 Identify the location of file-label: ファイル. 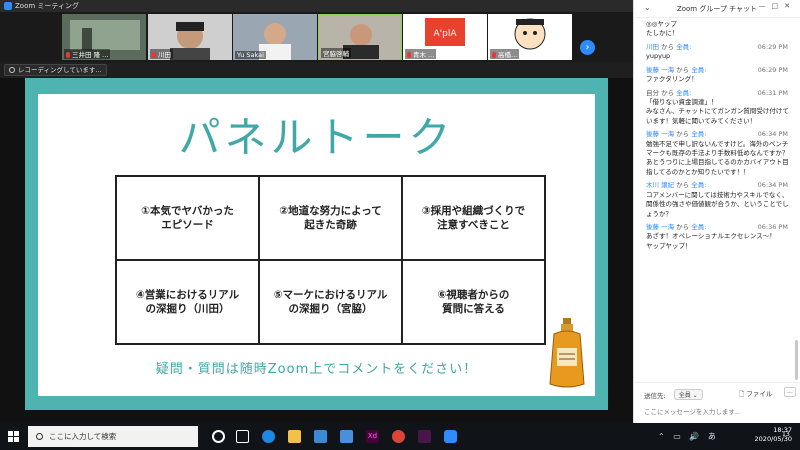
(759, 394).